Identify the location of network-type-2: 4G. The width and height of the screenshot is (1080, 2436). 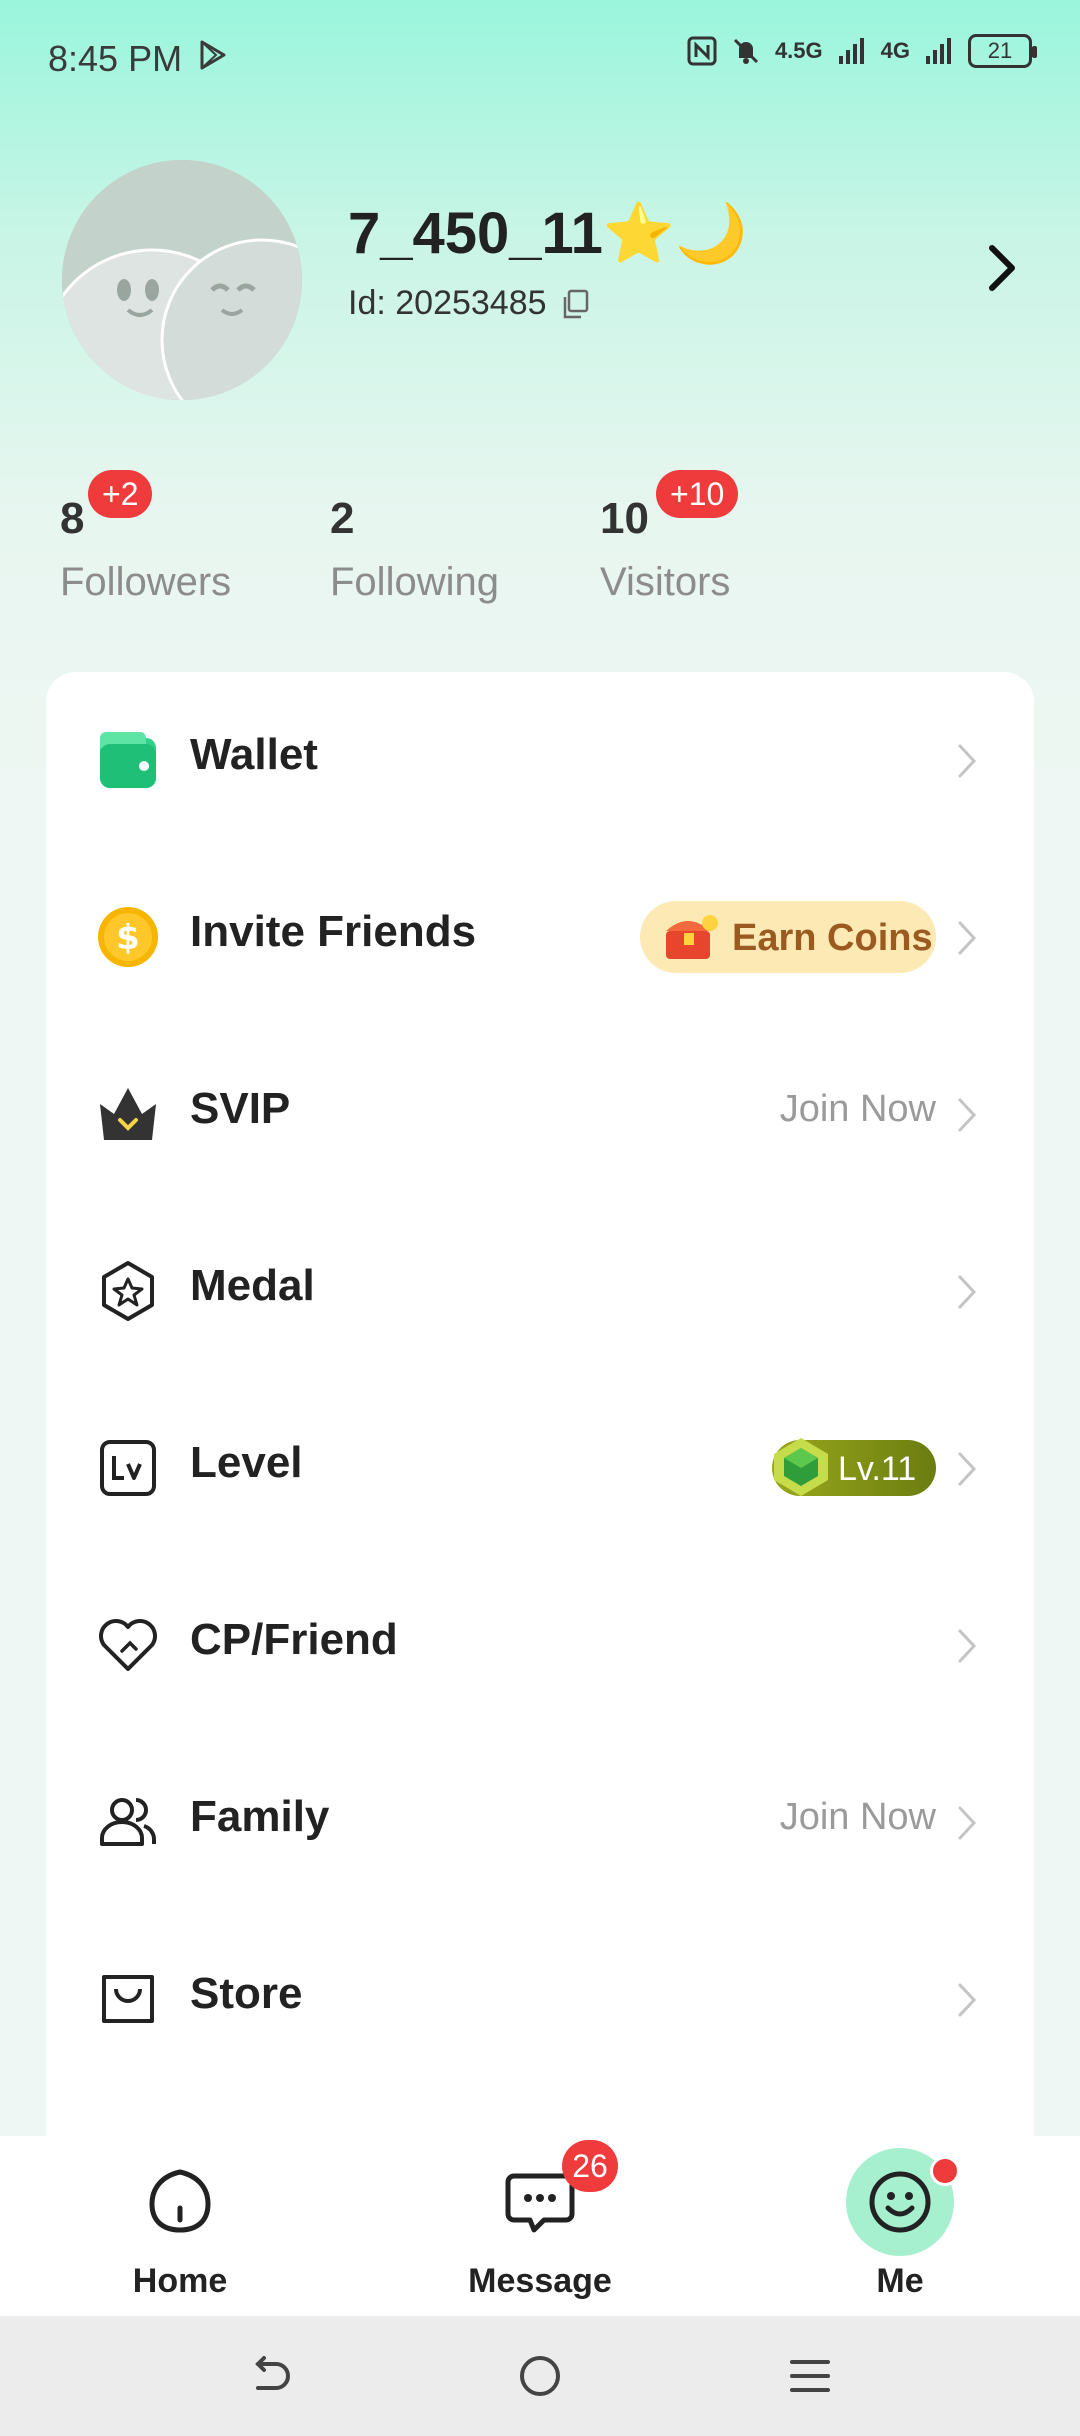
(895, 50).